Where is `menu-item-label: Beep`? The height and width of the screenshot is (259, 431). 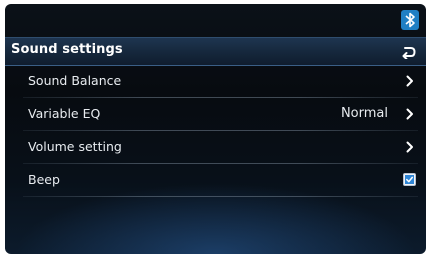 menu-item-label: Beep is located at coordinates (44, 179).